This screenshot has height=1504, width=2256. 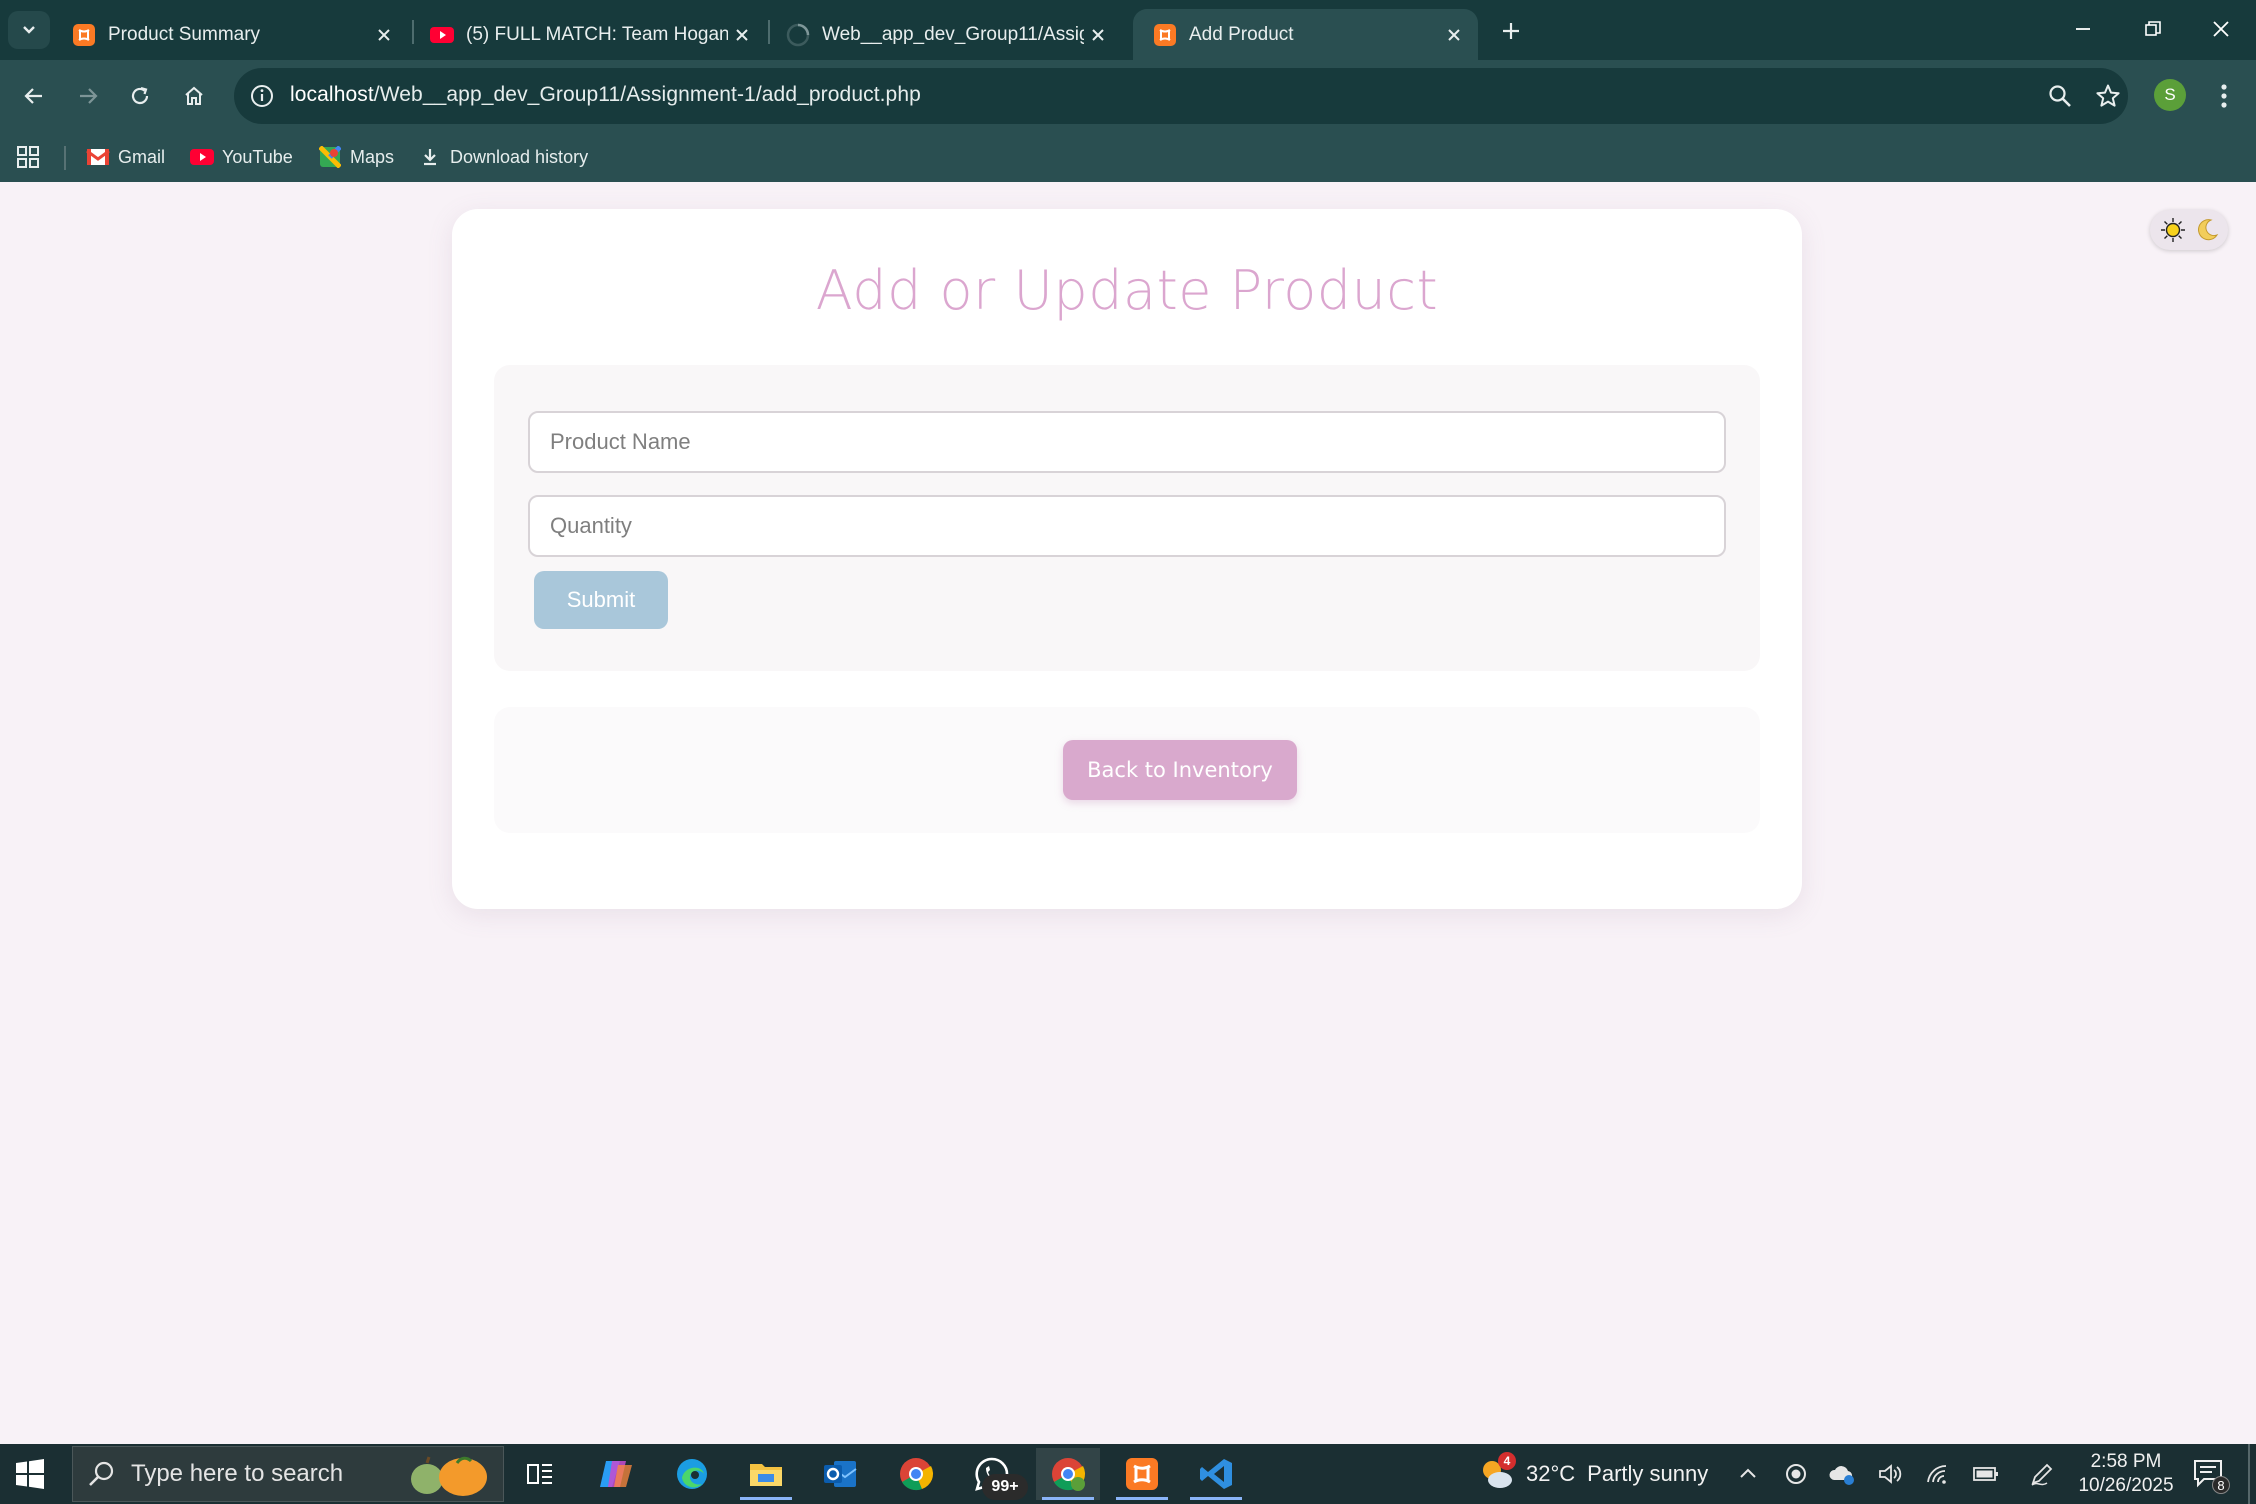 What do you see at coordinates (1748, 1474) in the screenshot?
I see `show-hidden-icons-button` at bounding box center [1748, 1474].